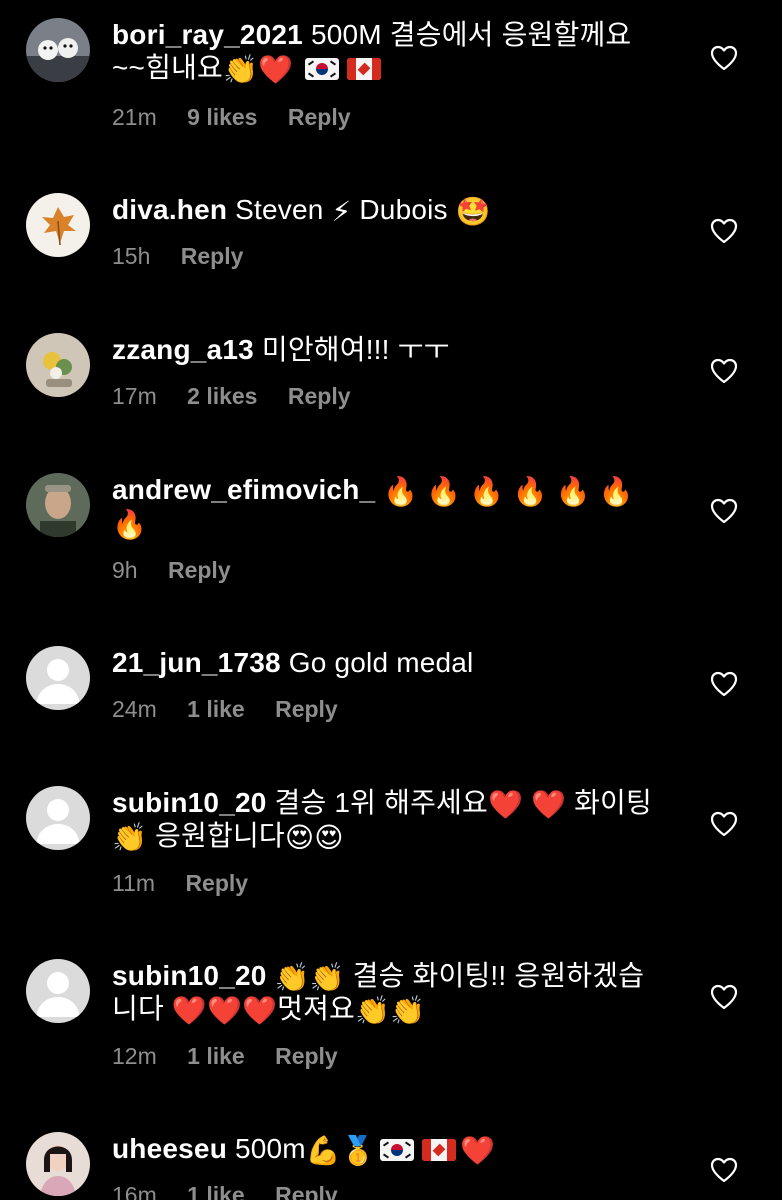 This screenshot has width=782, height=1200. What do you see at coordinates (377, 662) in the screenshot?
I see `comment-body: Go gold medal` at bounding box center [377, 662].